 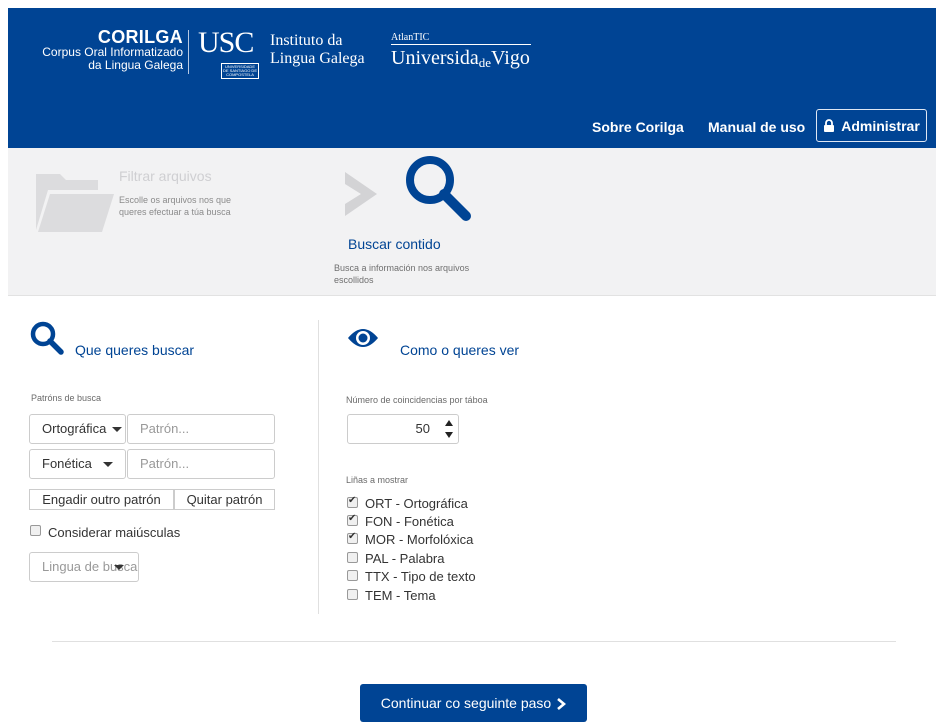 What do you see at coordinates (449, 429) in the screenshot?
I see `stepper-arrows-icon` at bounding box center [449, 429].